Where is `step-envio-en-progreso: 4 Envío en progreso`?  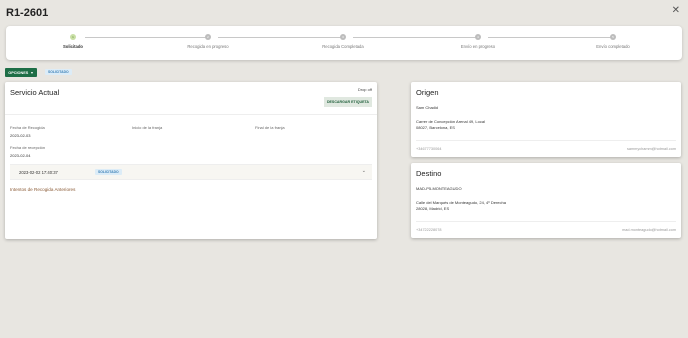
step-envio-en-progreso: 4 Envío en progreso is located at coordinates (478, 41).